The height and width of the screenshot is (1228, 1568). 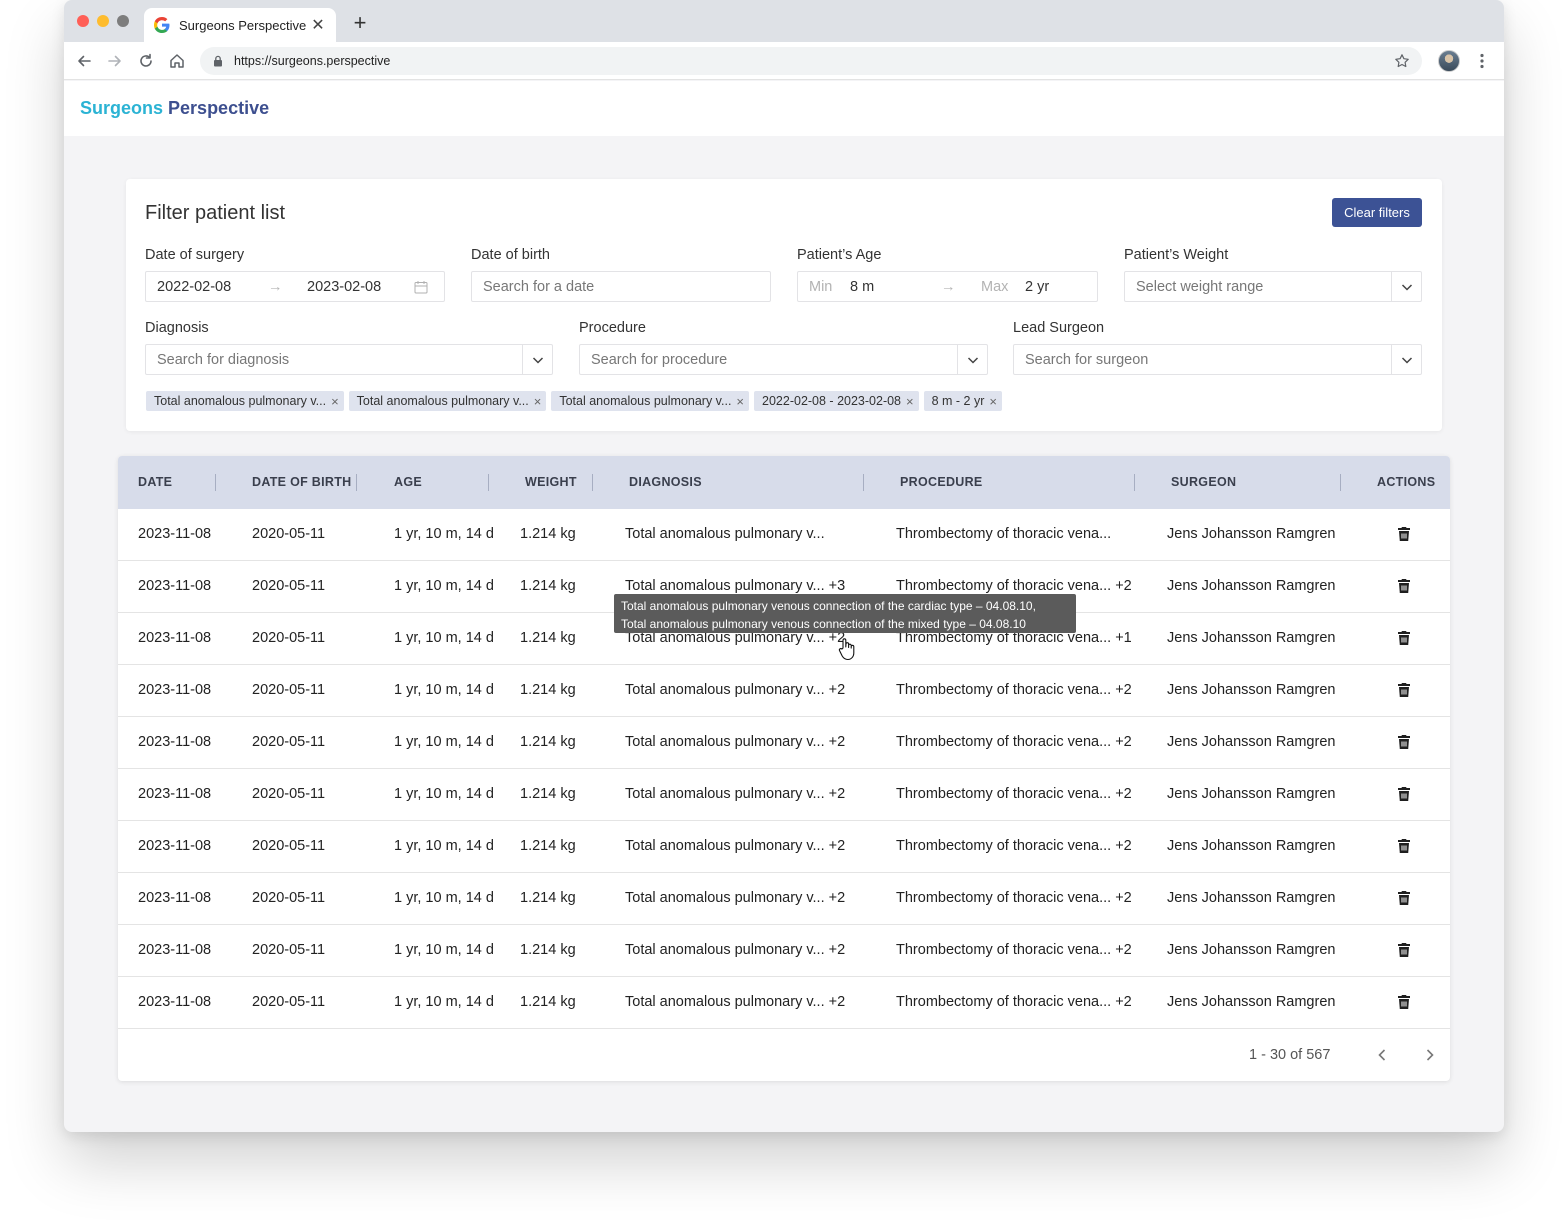 I want to click on column-header-dob: DATE OF BIRTH, so click(x=302, y=482).